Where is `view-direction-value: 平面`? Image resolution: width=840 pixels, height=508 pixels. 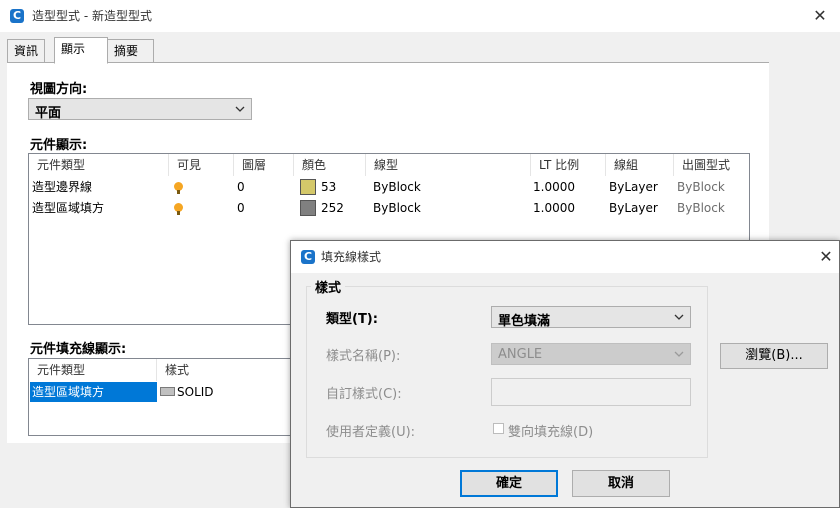
view-direction-value: 平面 is located at coordinates (48, 113).